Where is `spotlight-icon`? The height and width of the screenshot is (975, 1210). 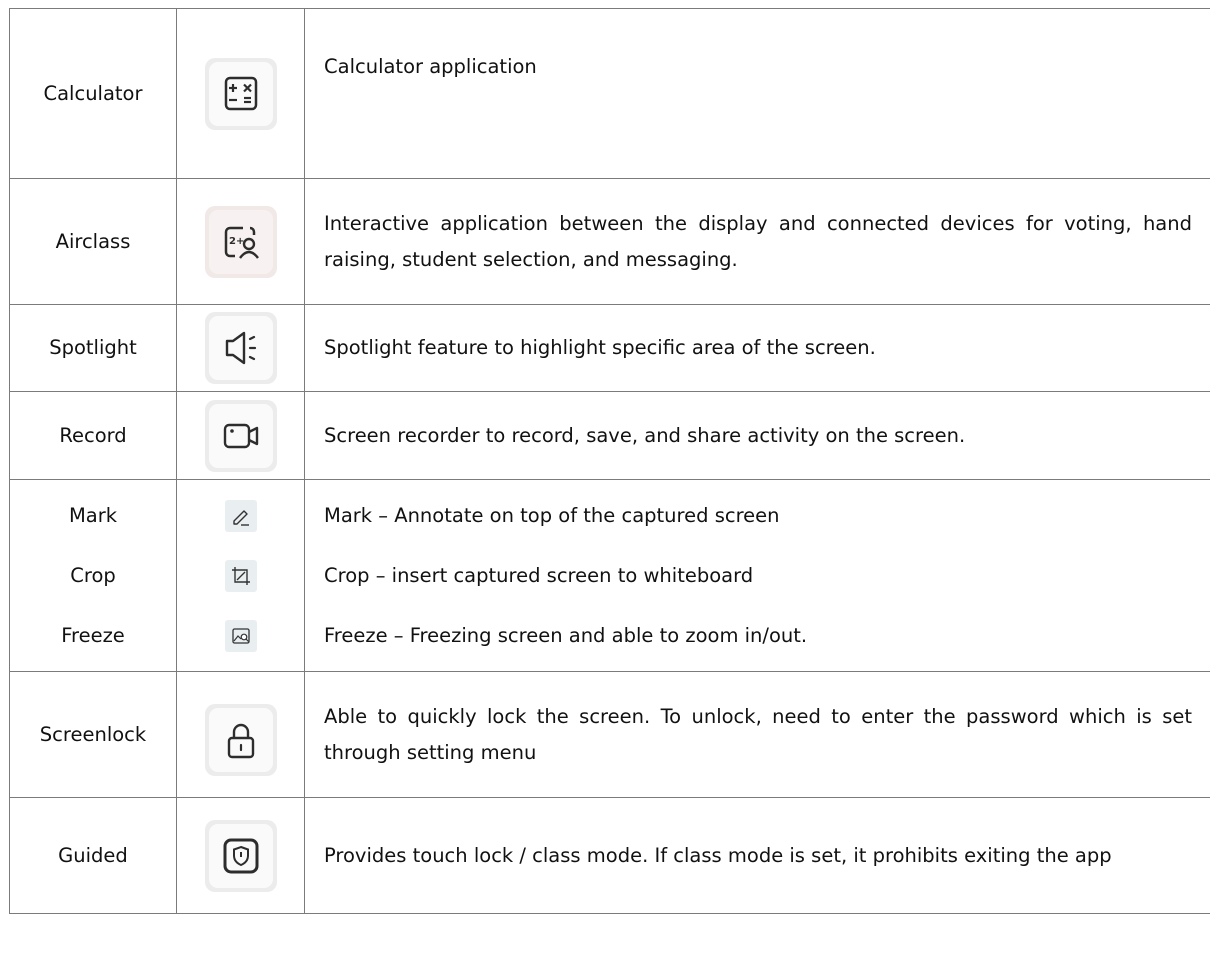
spotlight-icon is located at coordinates (240, 348).